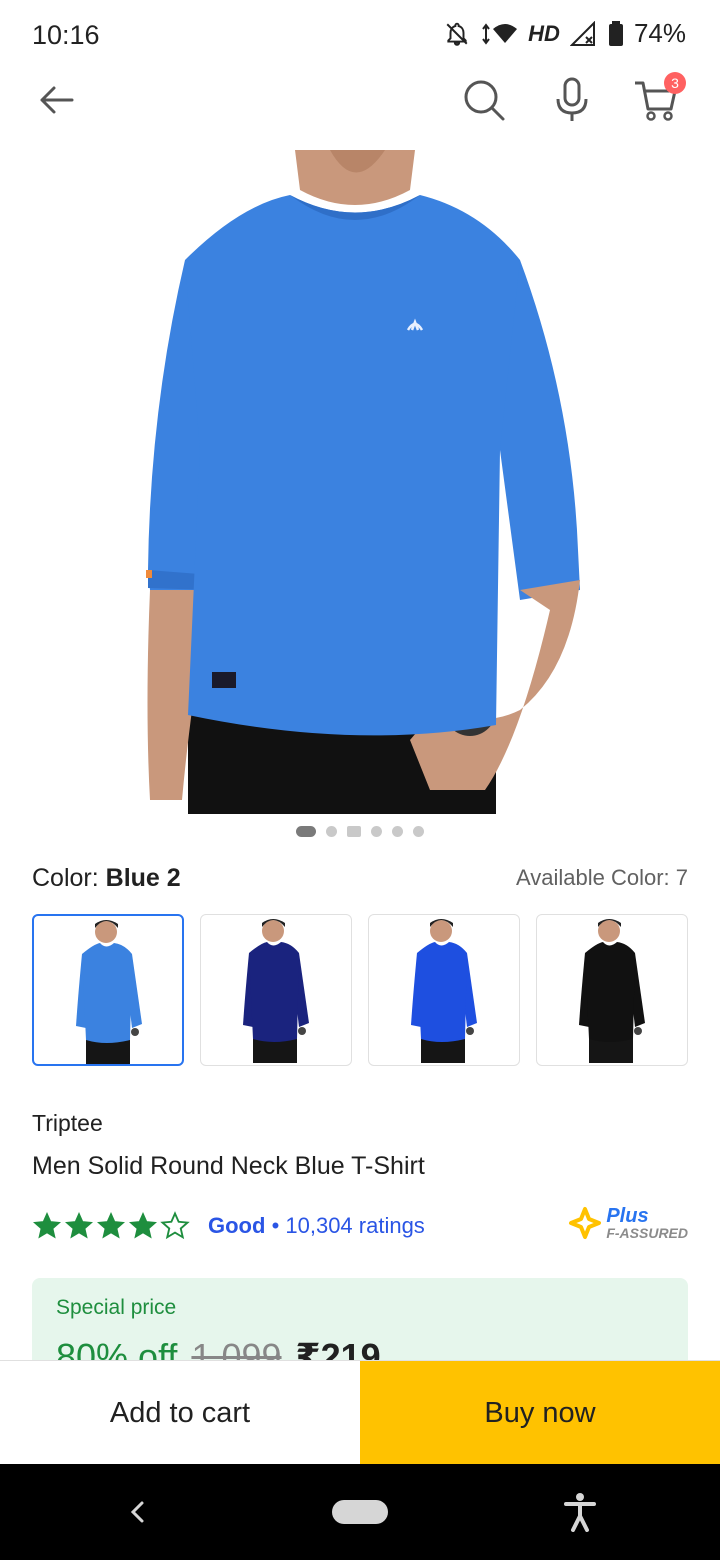  I want to click on rating-summary: Good • 10,304 ratings, so click(316, 1226).